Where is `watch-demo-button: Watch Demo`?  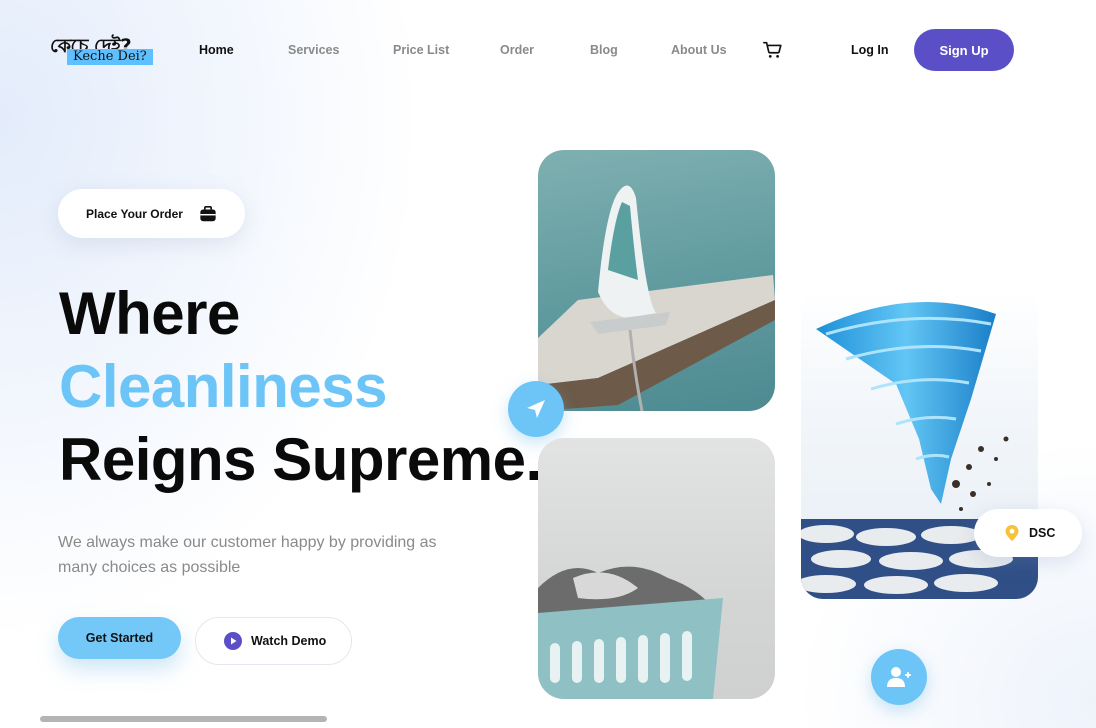 watch-demo-button: Watch Demo is located at coordinates (273, 641).